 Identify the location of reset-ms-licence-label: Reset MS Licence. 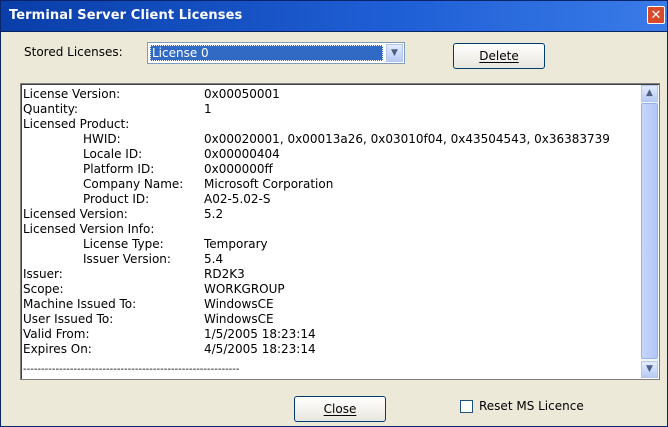
(531, 406).